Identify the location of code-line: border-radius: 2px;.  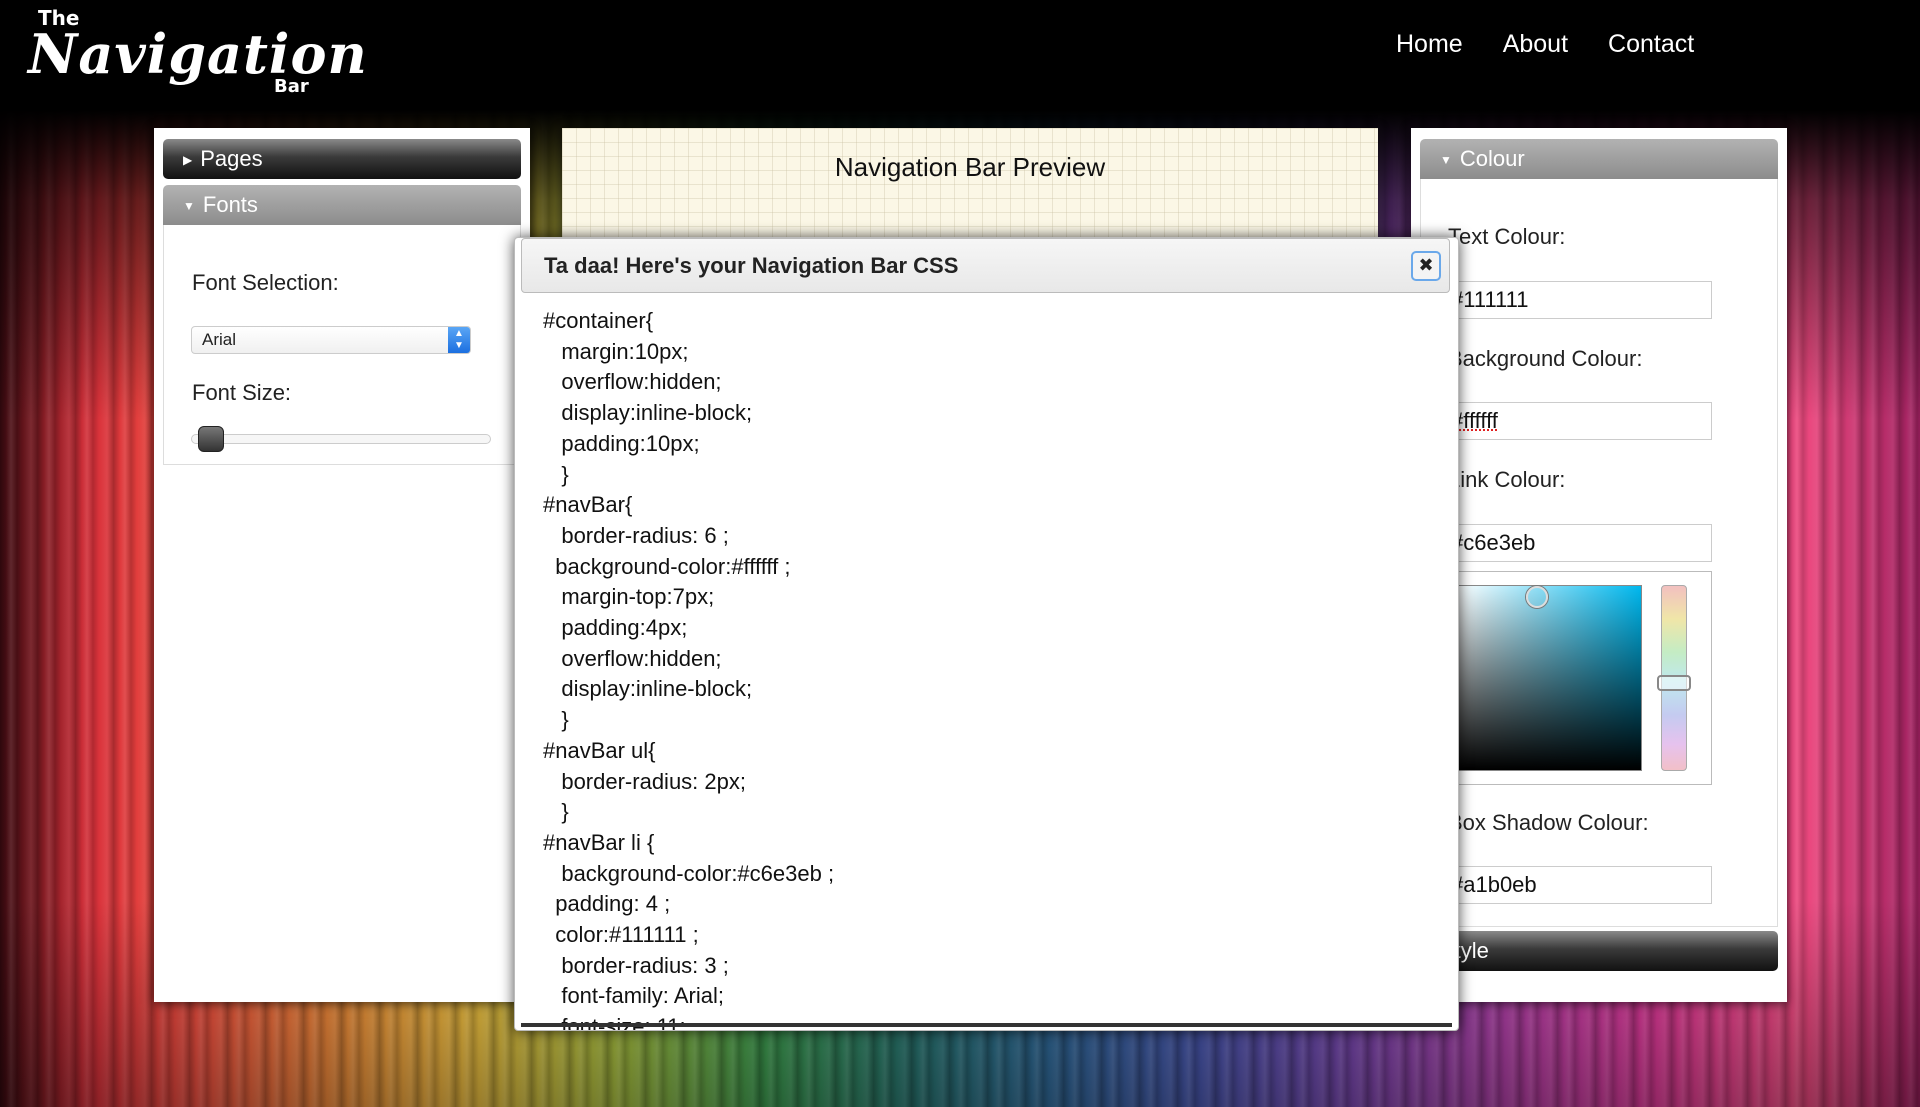
(644, 781).